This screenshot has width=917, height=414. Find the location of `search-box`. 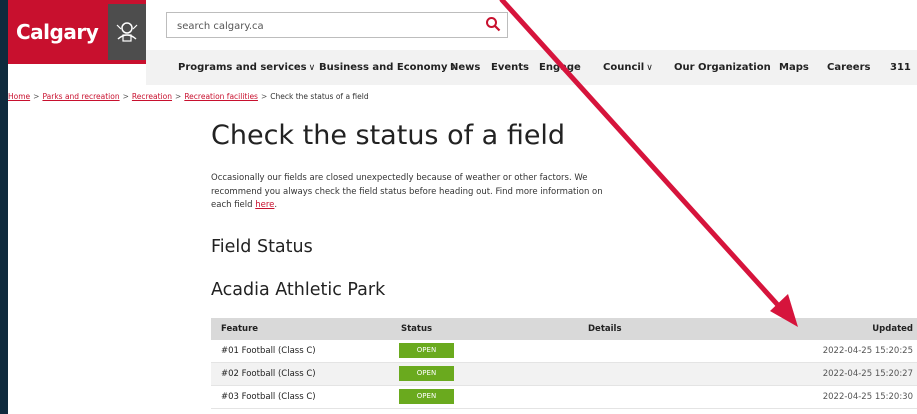

search-box is located at coordinates (337, 25).